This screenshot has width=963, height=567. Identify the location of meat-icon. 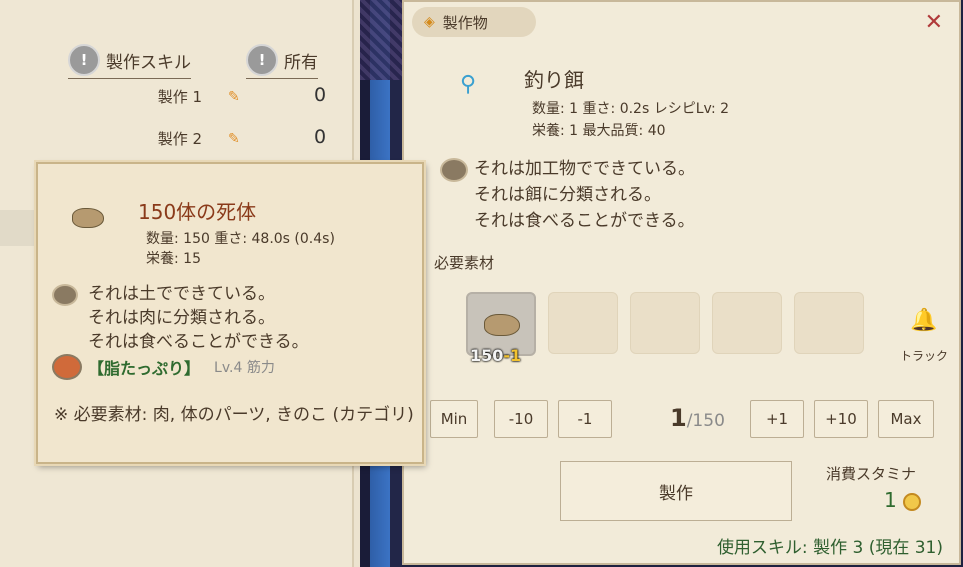
(67, 367).